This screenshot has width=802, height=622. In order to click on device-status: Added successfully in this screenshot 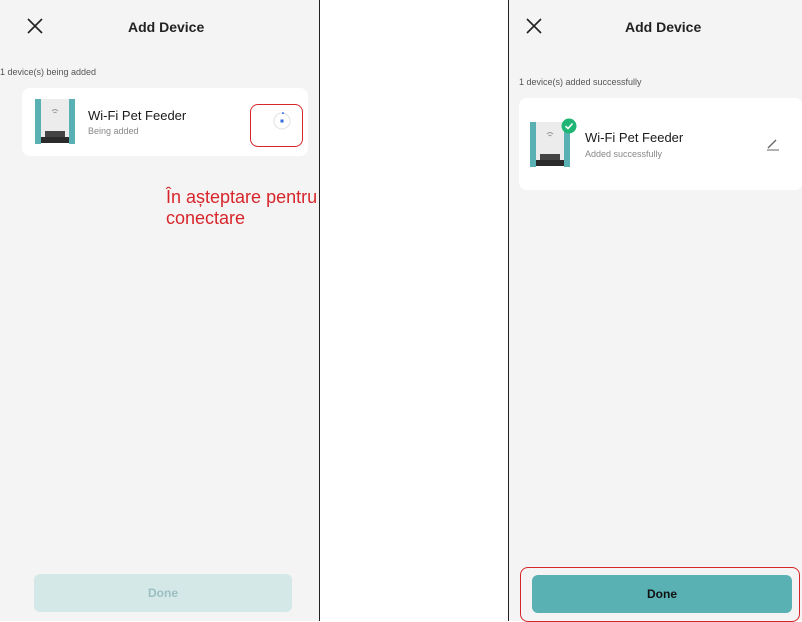, I will do `click(624, 154)`.